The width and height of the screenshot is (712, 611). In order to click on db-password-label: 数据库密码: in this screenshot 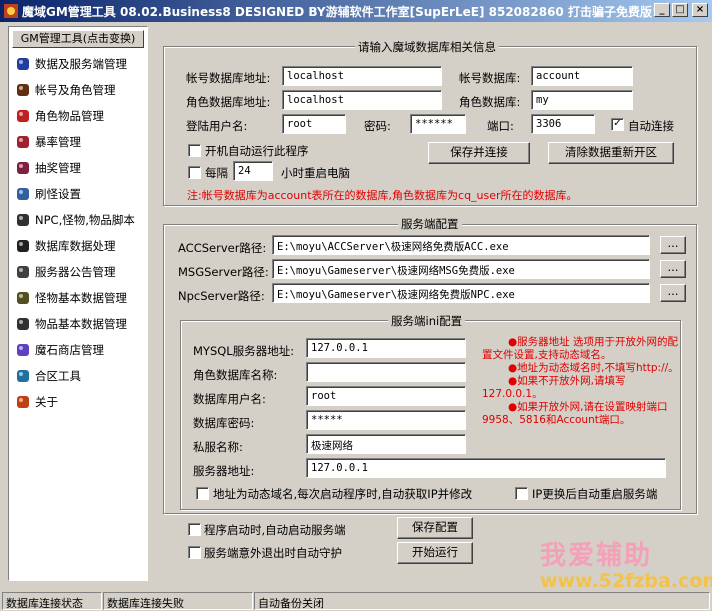, I will do `click(224, 423)`.